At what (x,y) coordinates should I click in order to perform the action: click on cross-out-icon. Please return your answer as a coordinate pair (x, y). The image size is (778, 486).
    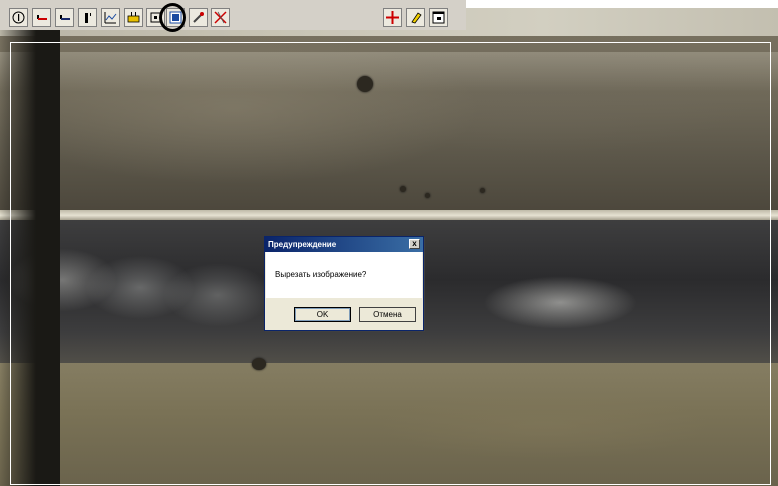
    Looking at the image, I should click on (220, 17).